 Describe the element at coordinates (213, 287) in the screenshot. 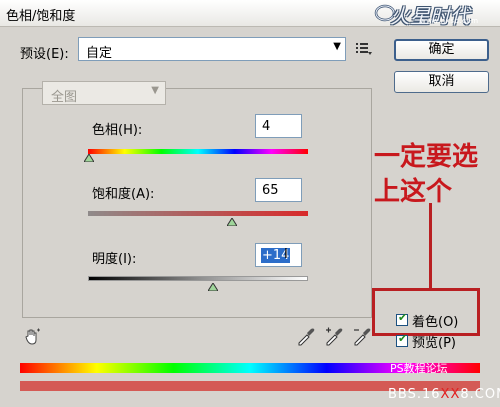

I see `lightness-slider-thumb` at that location.